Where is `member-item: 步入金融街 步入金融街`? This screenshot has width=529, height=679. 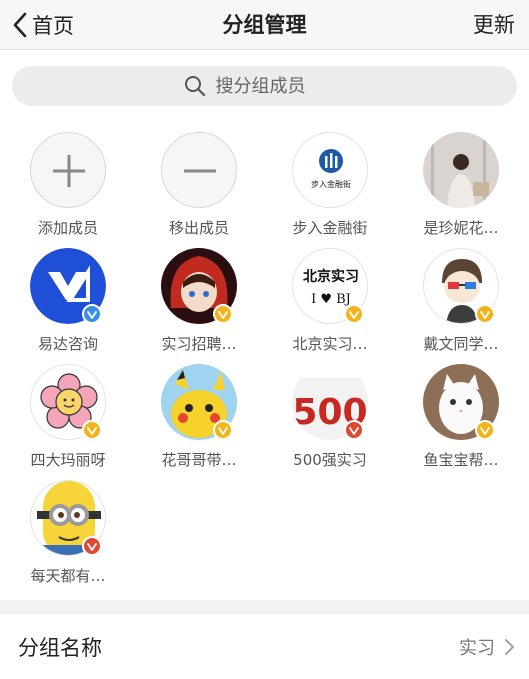 member-item: 步入金融街 步入金融街 is located at coordinates (330, 185).